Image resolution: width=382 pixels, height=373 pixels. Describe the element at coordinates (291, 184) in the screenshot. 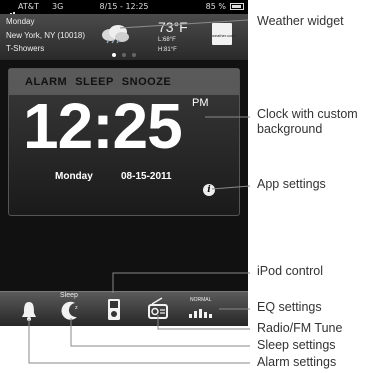

I see `callout-app-settings: App settings` at that location.